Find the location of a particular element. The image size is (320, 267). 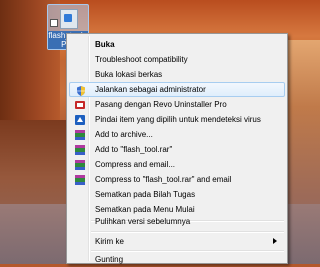

menu-item-label: Compress to "flash_tool.rar" and email is located at coordinates (163, 179).